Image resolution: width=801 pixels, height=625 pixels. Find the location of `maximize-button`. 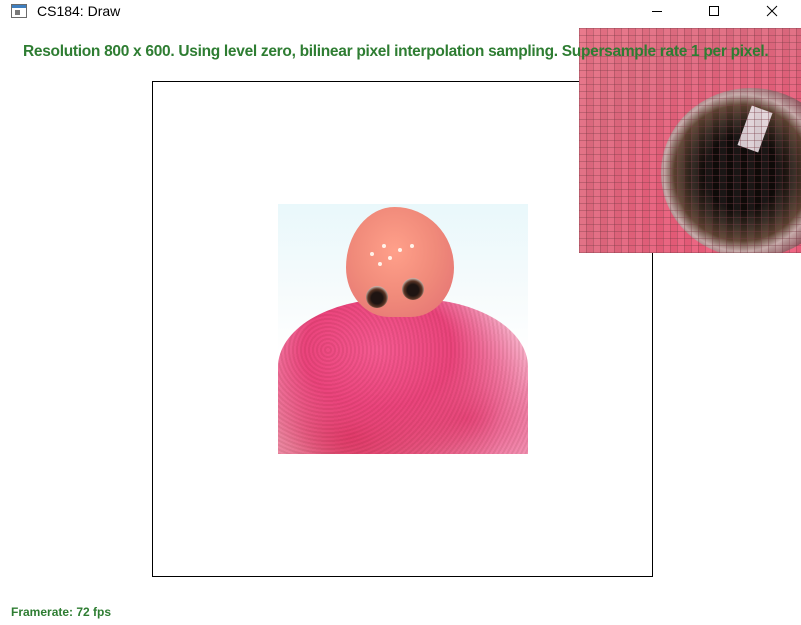

maximize-button is located at coordinates (714, 11).